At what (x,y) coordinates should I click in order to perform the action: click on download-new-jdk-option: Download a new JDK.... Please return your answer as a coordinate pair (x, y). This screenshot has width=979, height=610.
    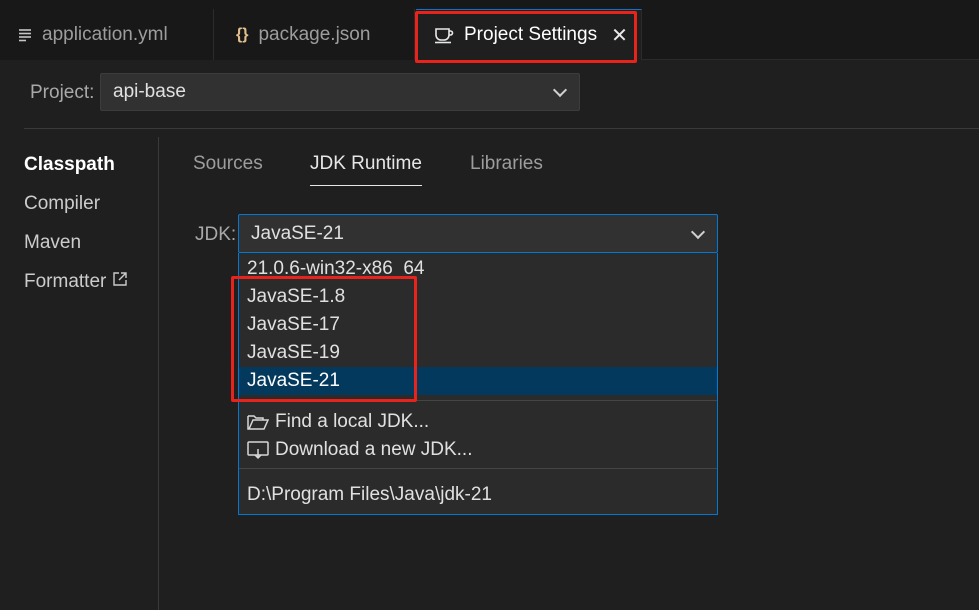
    Looking at the image, I should click on (478, 450).